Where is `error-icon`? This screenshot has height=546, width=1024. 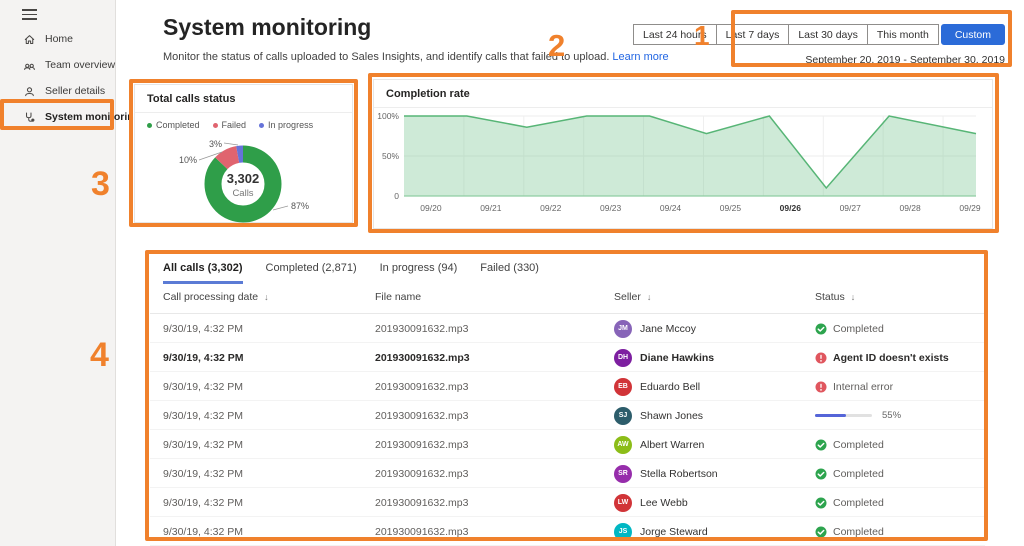
error-icon is located at coordinates (821, 386).